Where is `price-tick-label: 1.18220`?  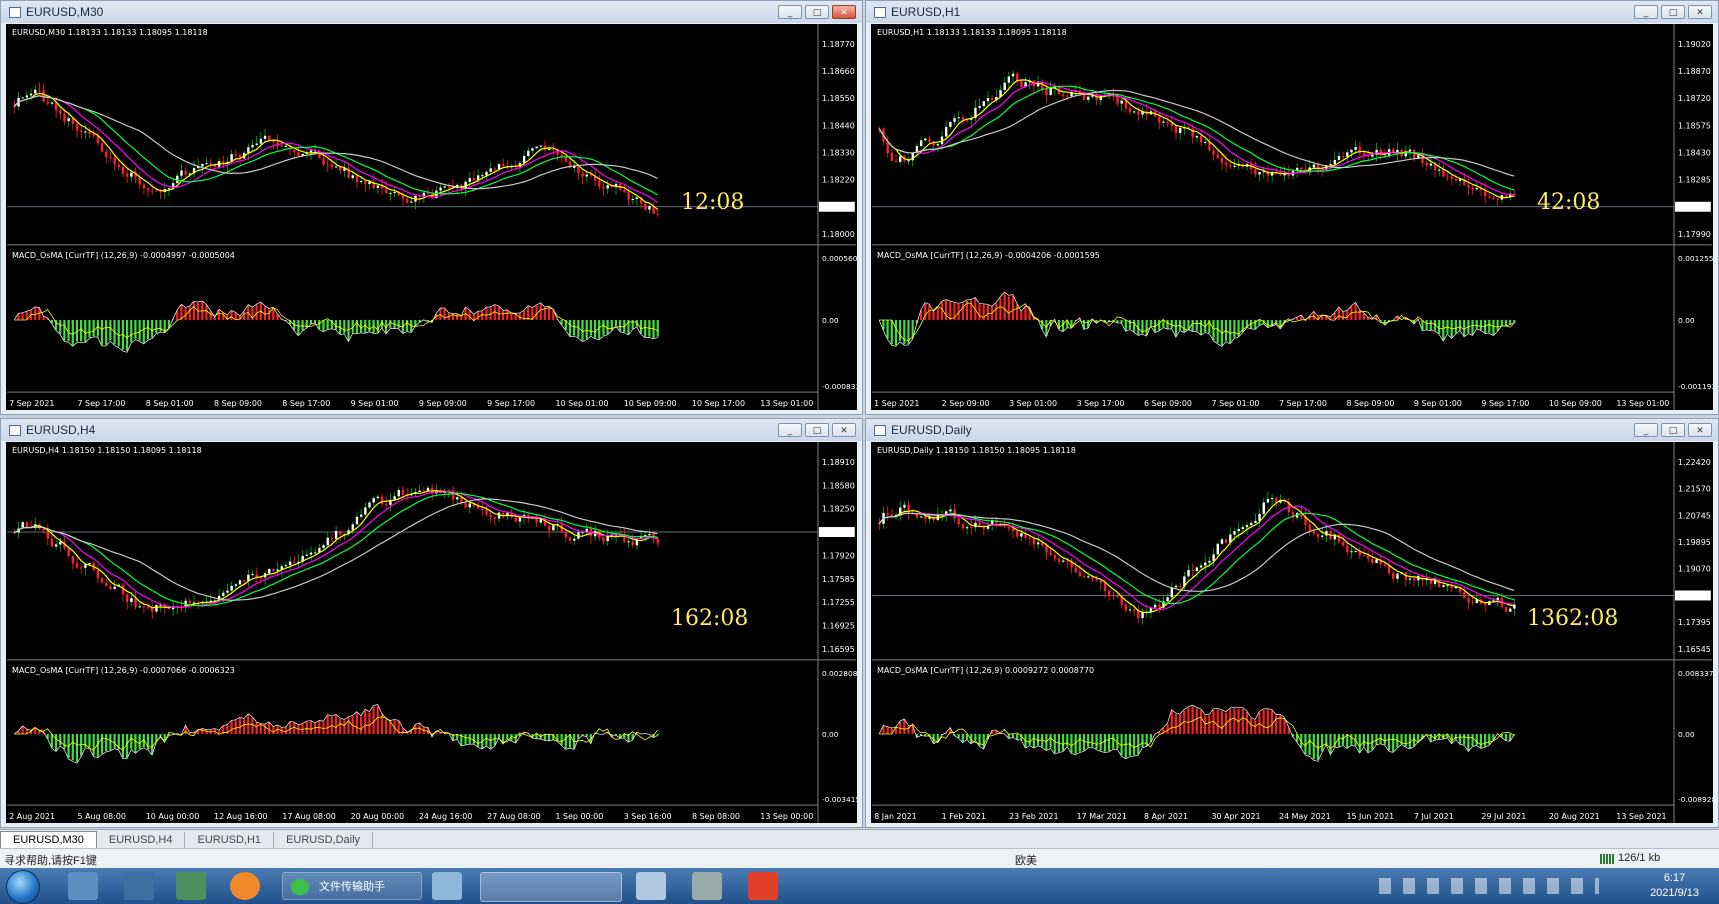 price-tick-label: 1.18220 is located at coordinates (838, 180).